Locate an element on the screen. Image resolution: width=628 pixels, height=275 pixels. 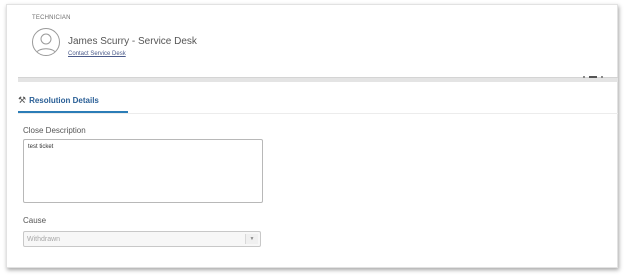
close-description-textarea: test ticket is located at coordinates (143, 171).